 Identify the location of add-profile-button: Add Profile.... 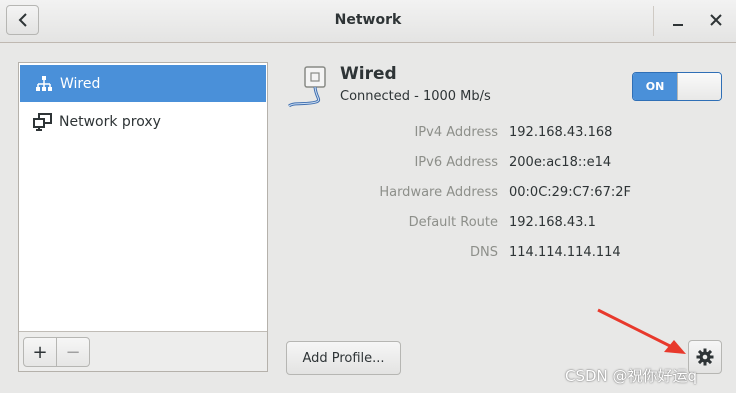
(343, 358).